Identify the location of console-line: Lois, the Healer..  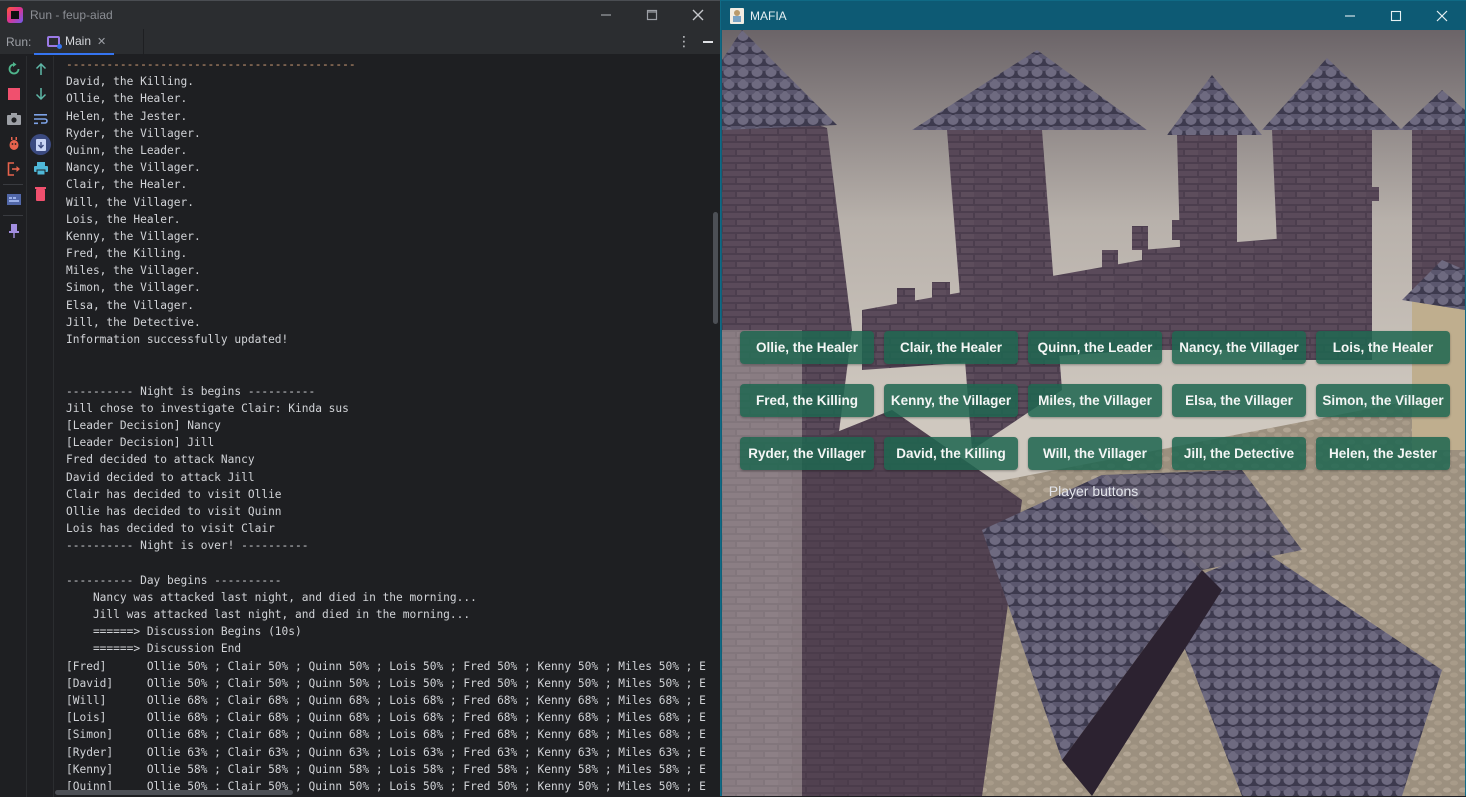
(123, 219).